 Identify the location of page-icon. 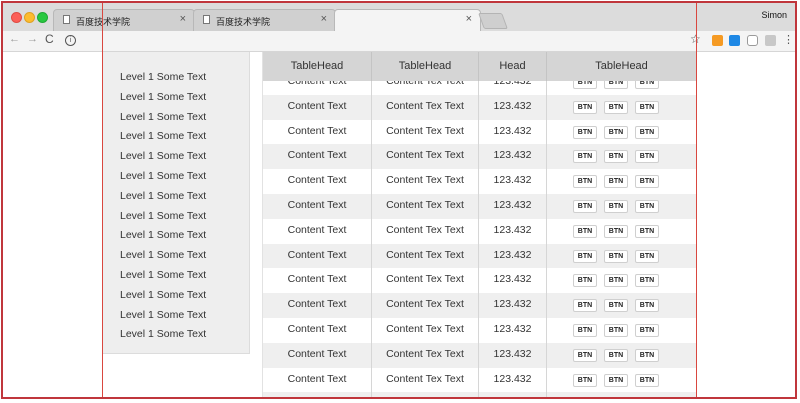
(206, 19).